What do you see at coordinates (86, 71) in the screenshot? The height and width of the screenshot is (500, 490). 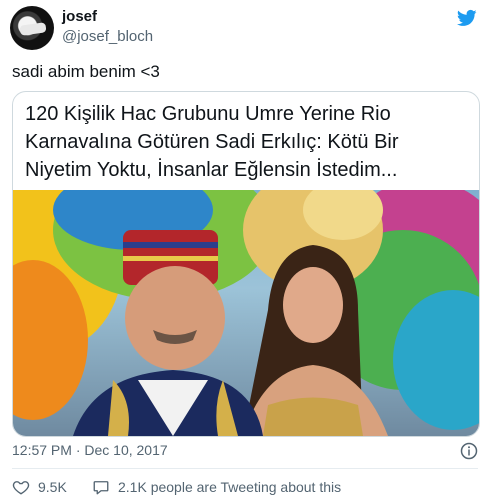 I see `tweet-text: sadi abim benim <3` at bounding box center [86, 71].